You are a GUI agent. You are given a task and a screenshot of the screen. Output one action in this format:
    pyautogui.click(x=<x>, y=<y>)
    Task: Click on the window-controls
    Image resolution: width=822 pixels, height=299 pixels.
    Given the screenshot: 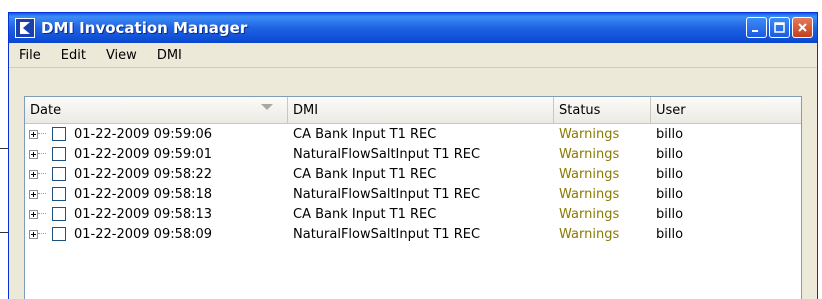 What is the action you would take?
    pyautogui.click(x=779, y=27)
    